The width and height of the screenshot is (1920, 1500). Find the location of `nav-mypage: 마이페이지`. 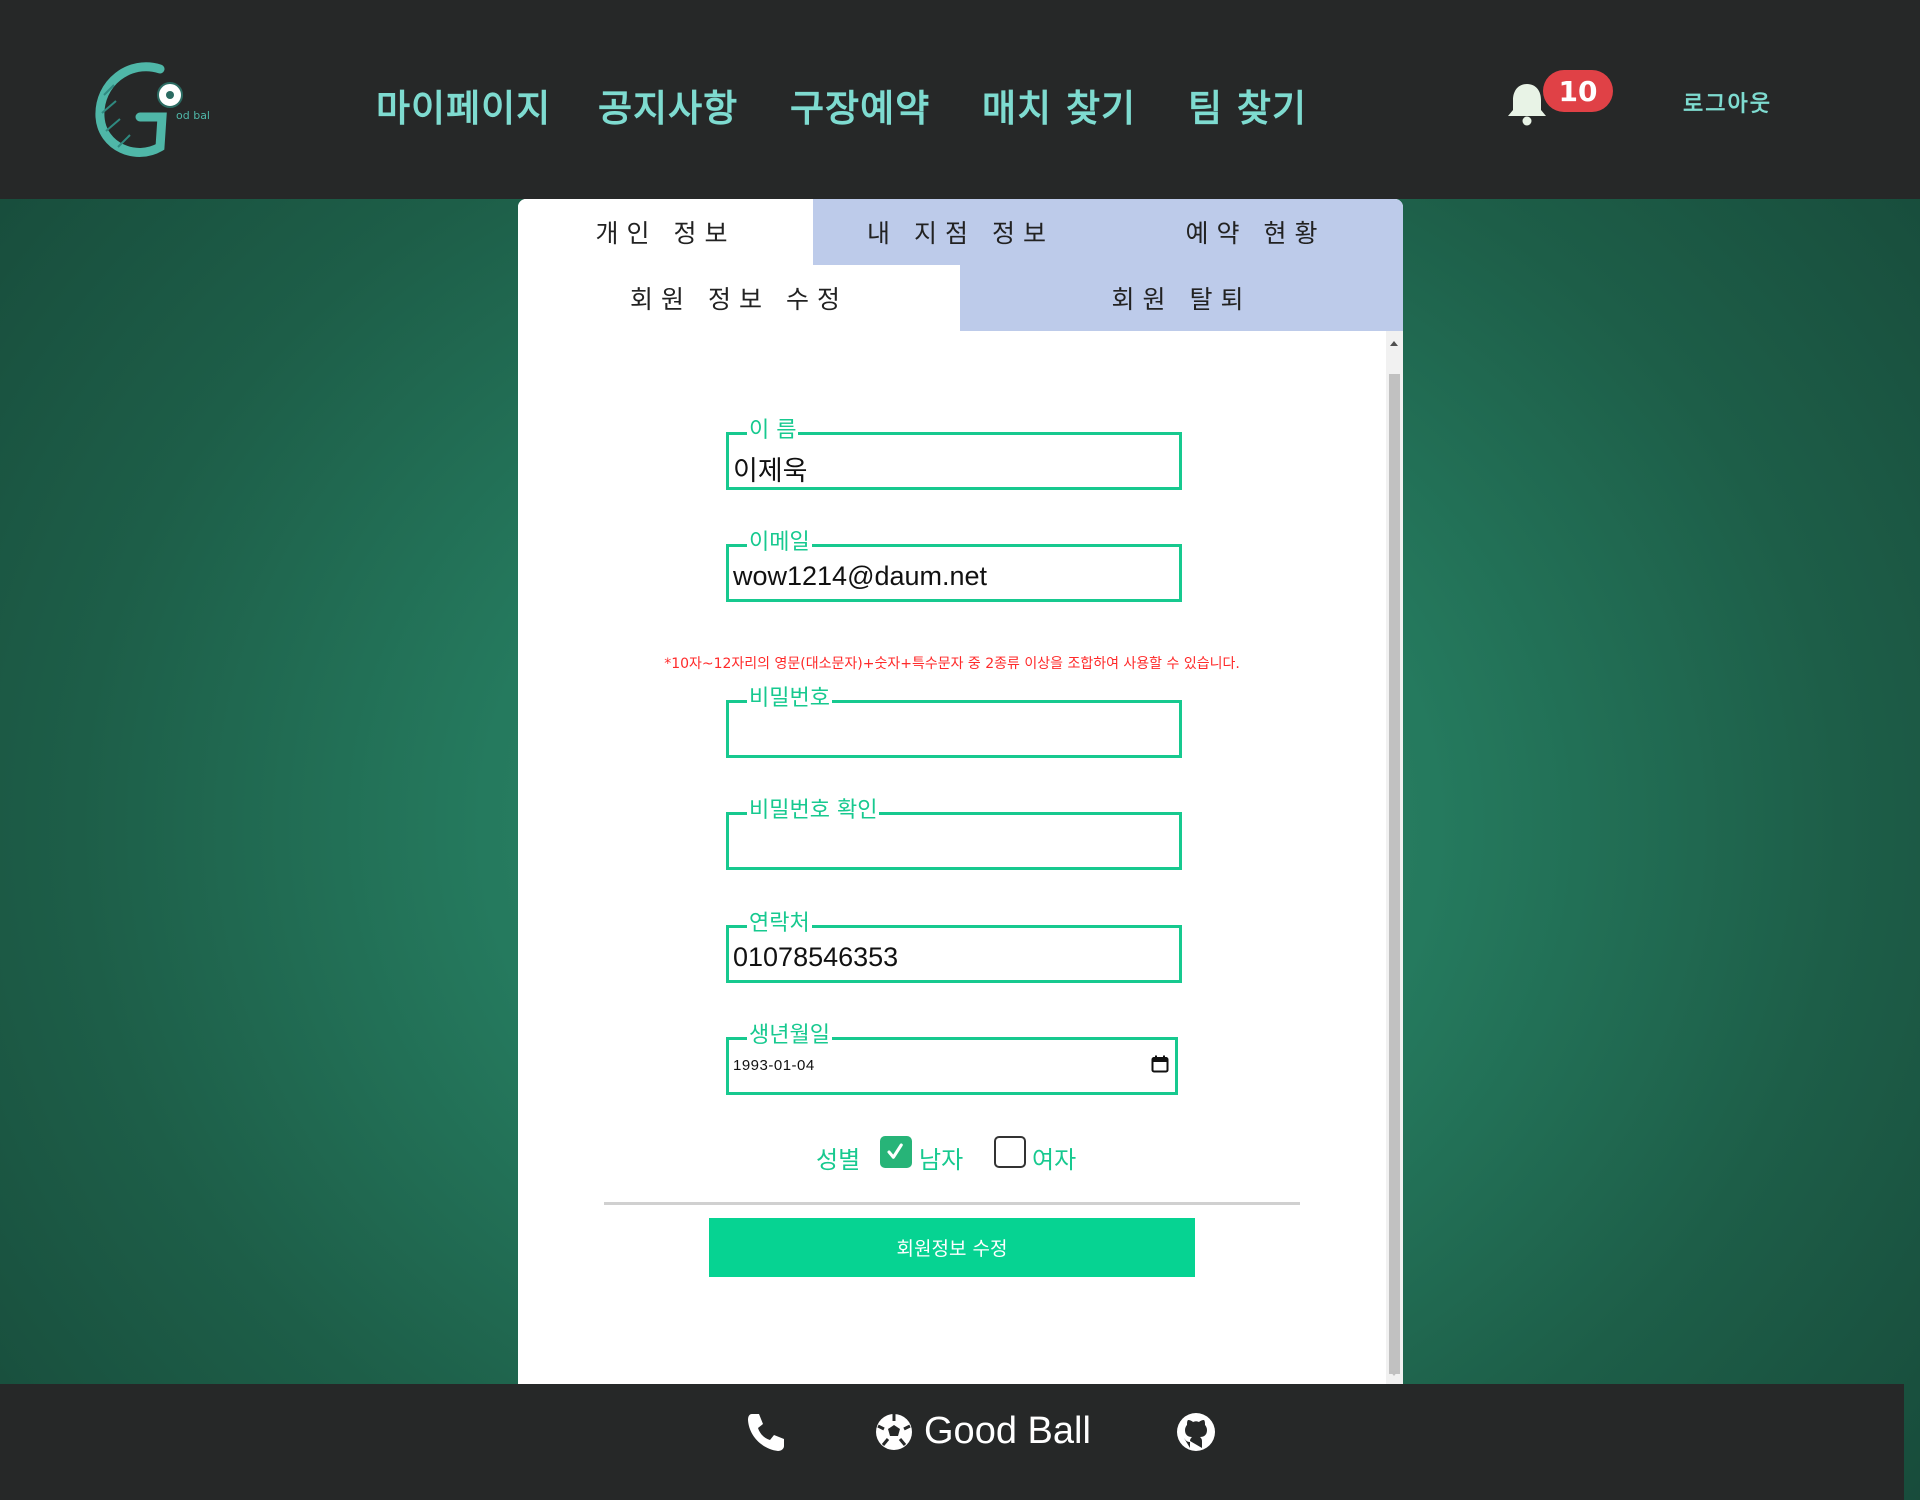

nav-mypage: 마이페이지 is located at coordinates (463, 105).